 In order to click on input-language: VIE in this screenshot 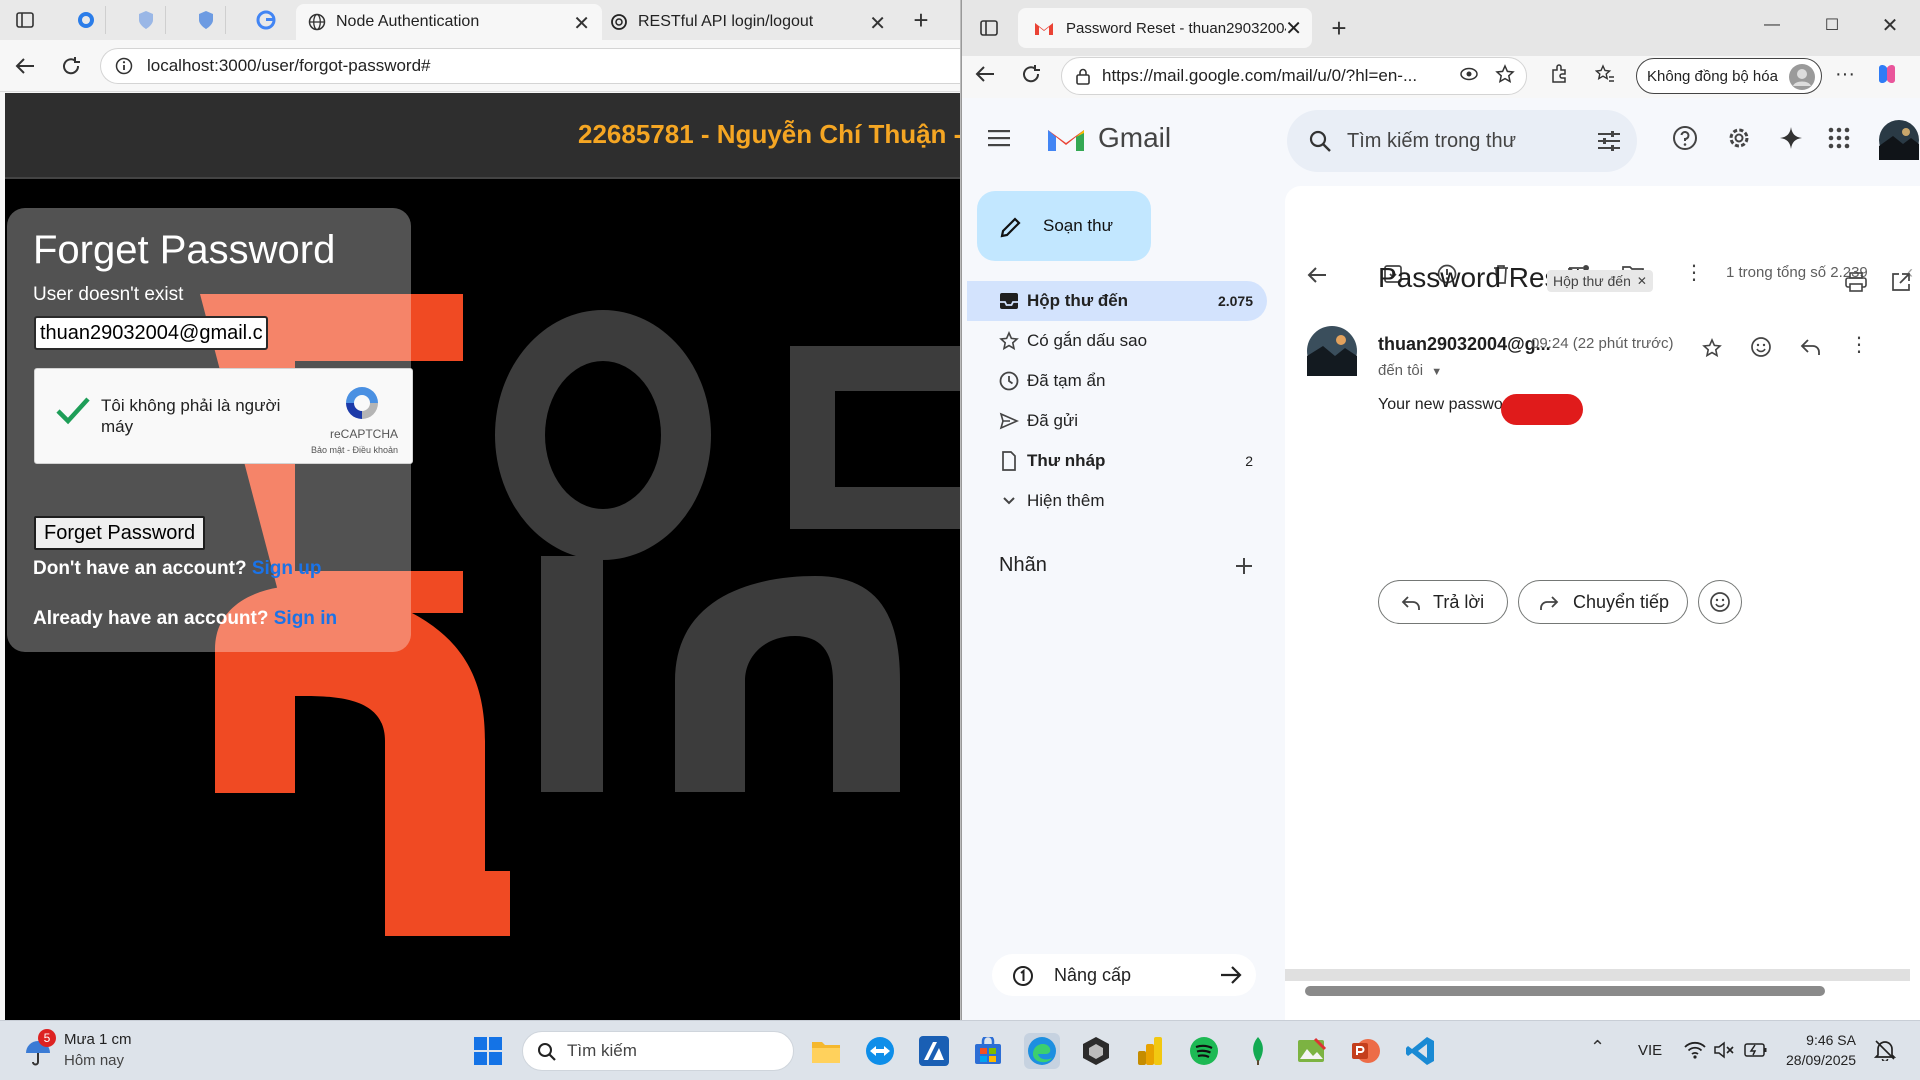, I will do `click(1650, 1050)`.